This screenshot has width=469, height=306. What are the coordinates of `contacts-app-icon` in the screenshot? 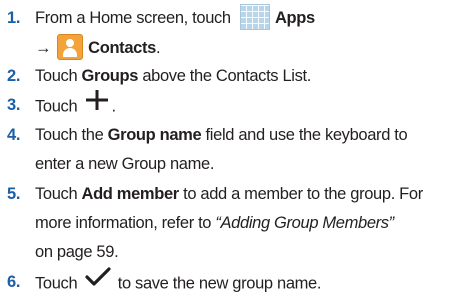 It's located at (70, 46).